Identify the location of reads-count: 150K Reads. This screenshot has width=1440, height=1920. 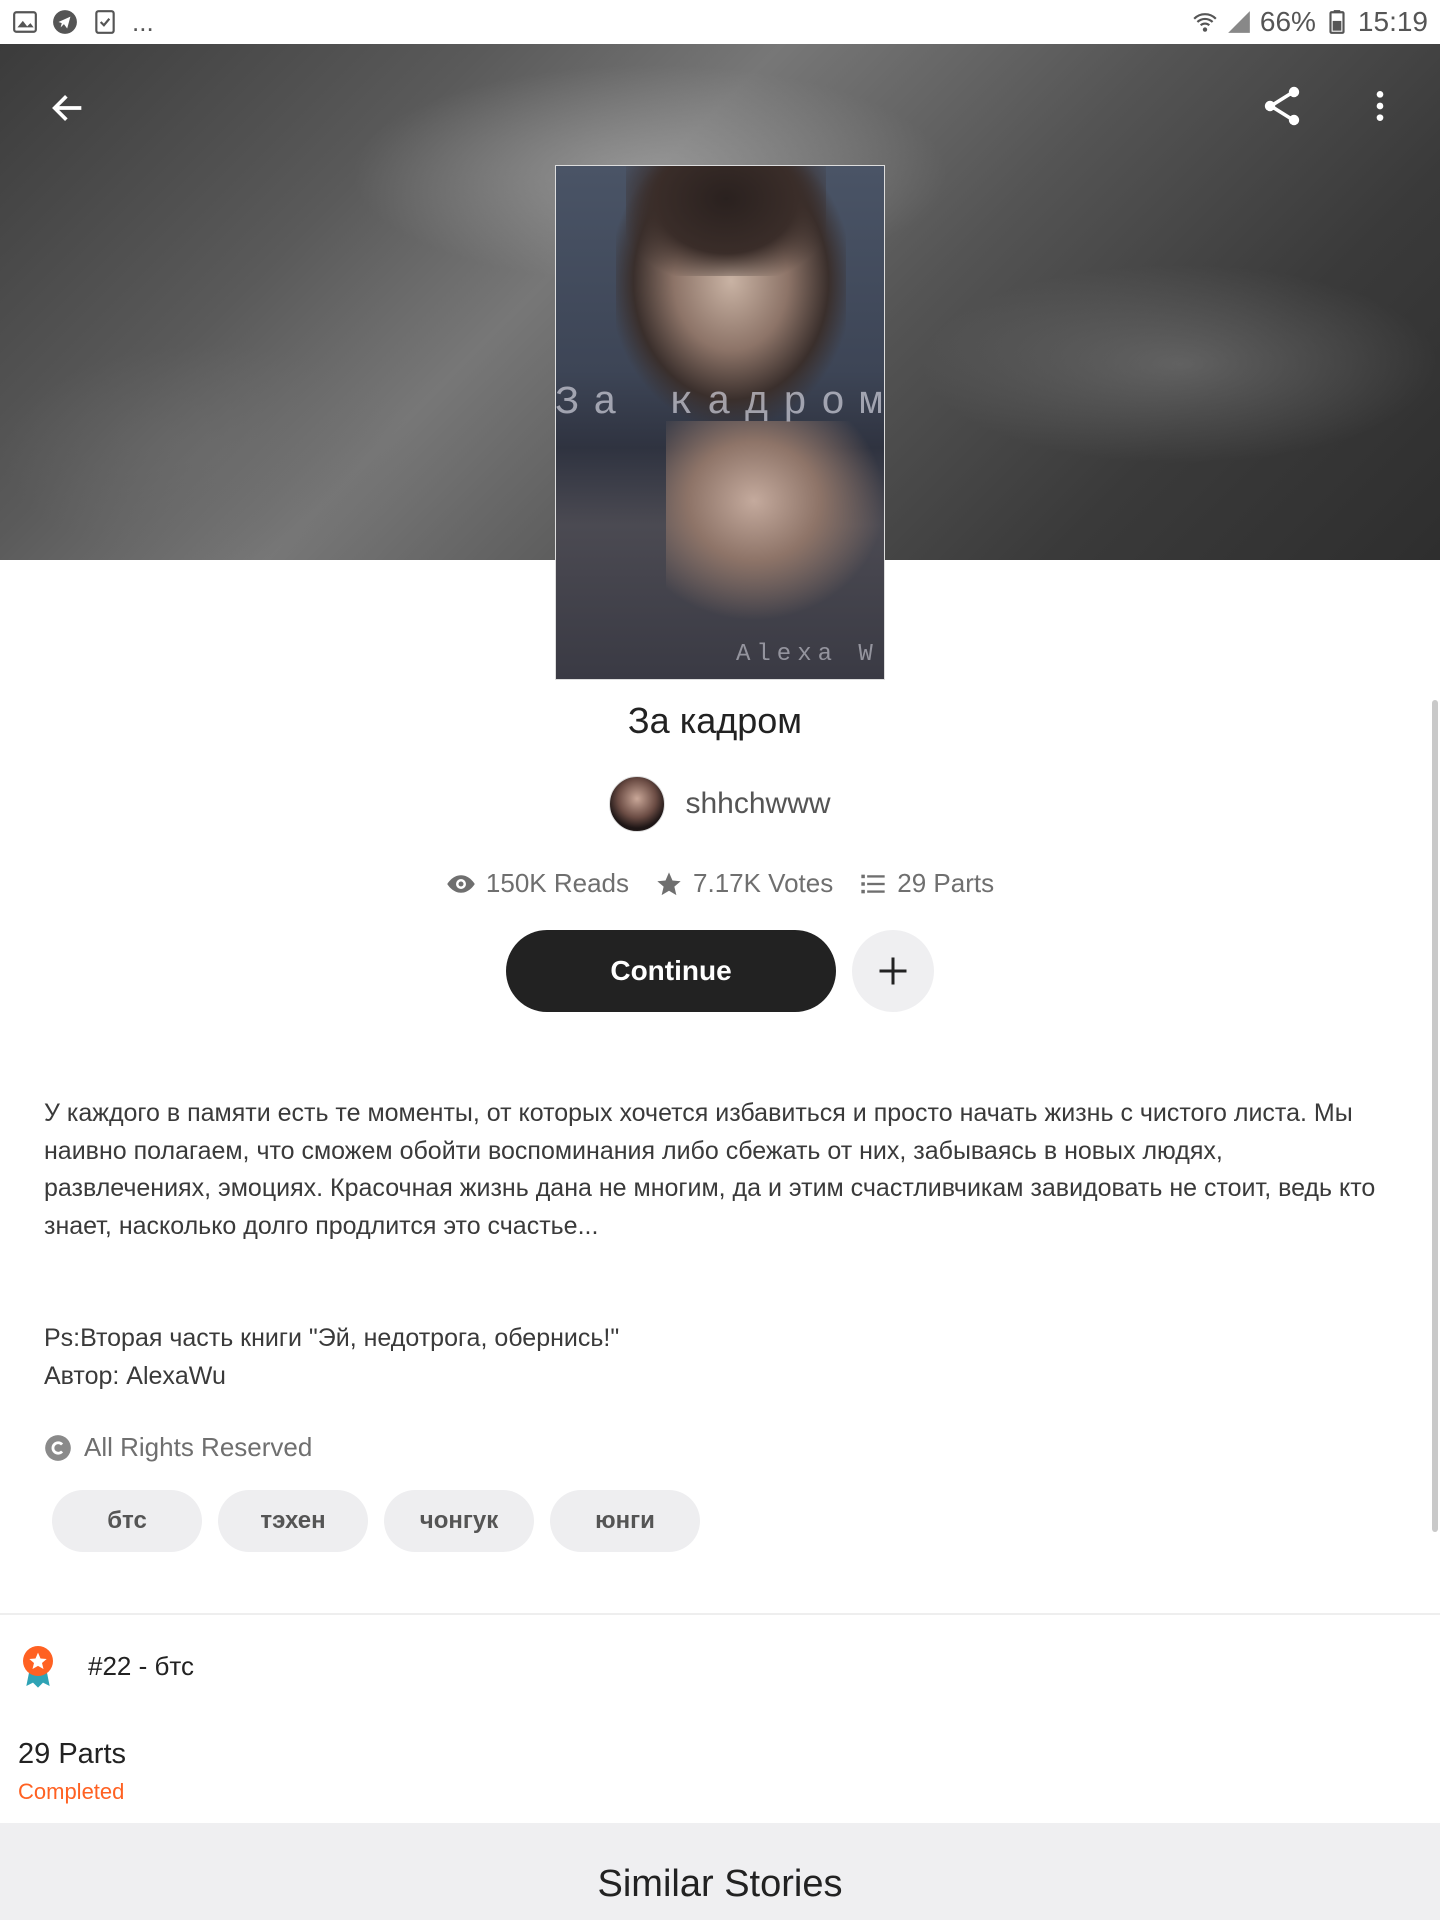
(557, 883).